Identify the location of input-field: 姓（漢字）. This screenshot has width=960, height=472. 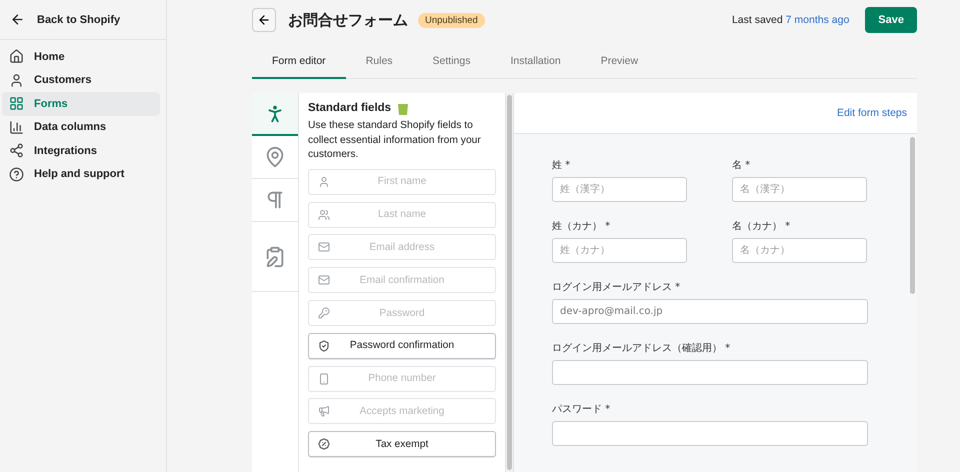
(619, 189).